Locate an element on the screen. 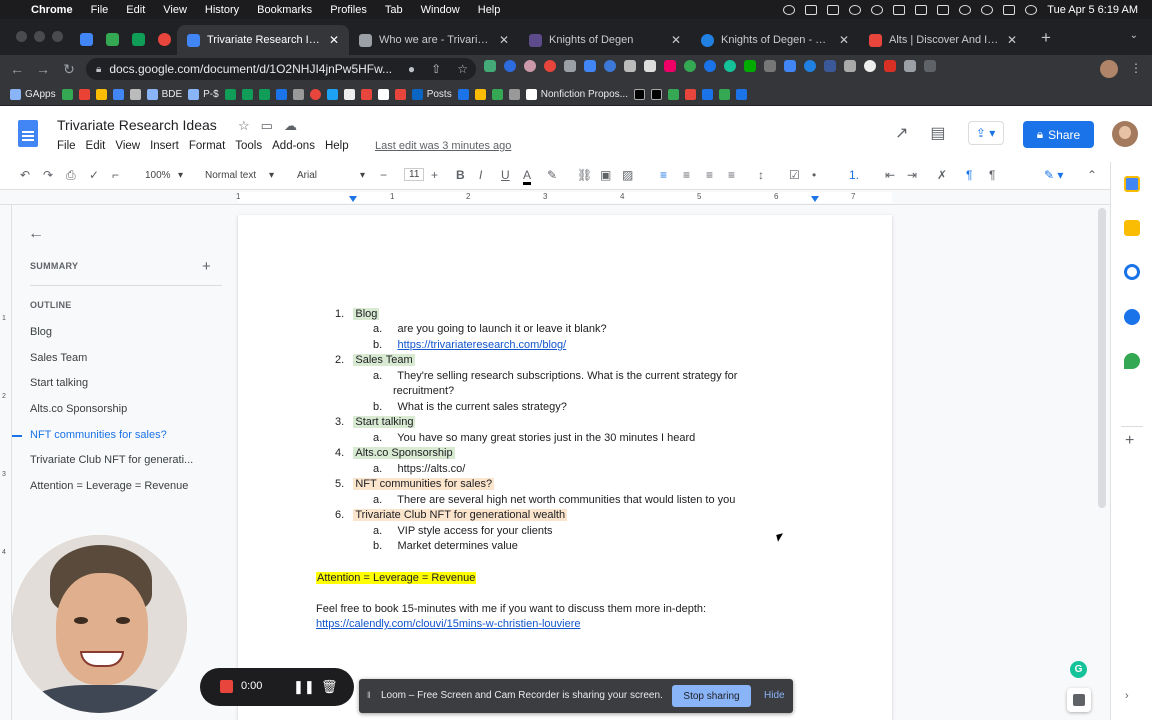  pause-icon: ❚❚ is located at coordinates (304, 687).